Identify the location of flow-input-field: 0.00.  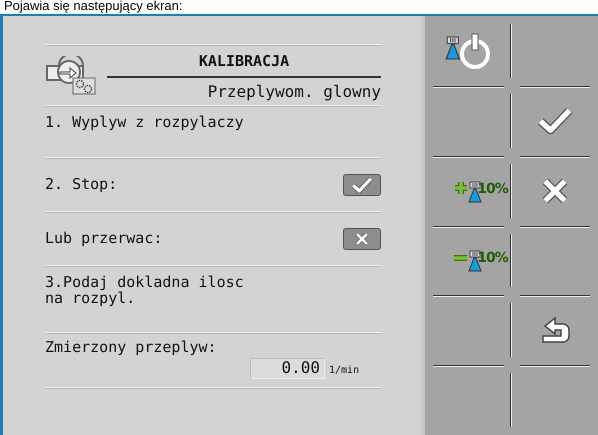
(287, 368).